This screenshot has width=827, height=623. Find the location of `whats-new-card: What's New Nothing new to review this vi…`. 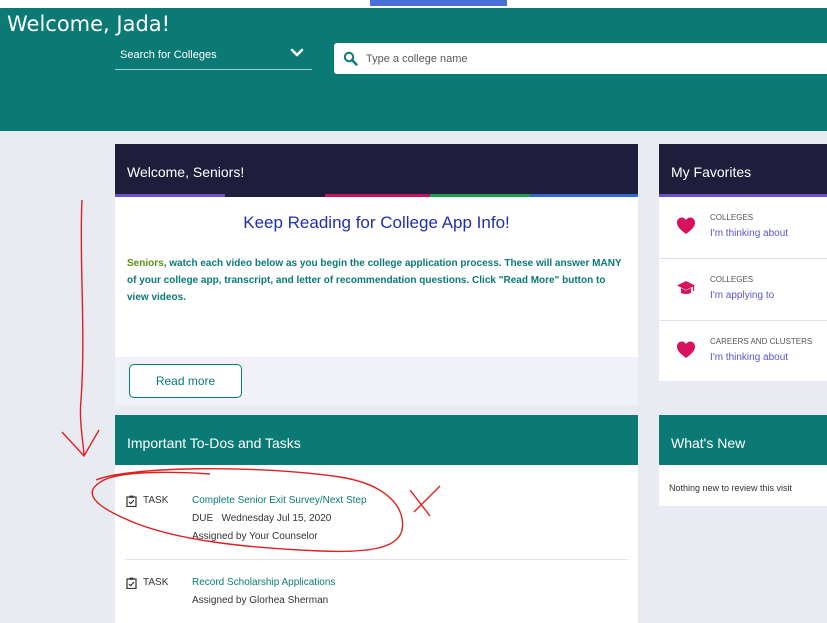

whats-new-card: What's New Nothing new to review this vi… is located at coordinates (743, 460).